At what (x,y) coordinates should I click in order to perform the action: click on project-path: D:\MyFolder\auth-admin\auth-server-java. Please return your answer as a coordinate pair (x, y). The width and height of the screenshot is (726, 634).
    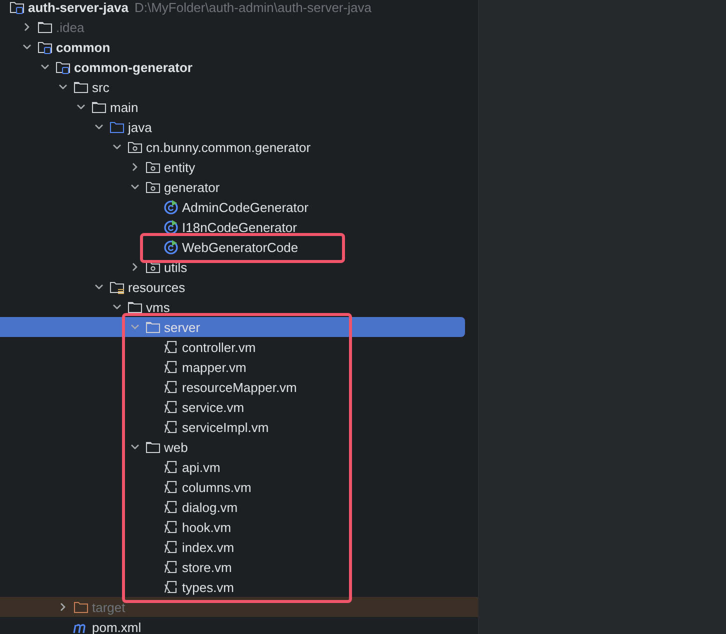
    Looking at the image, I should click on (253, 7).